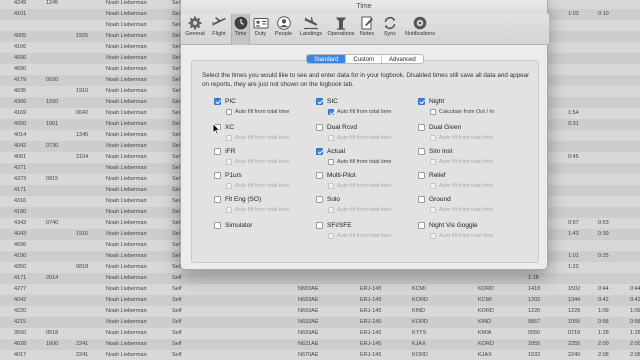 This screenshot has width=640, height=360. Describe the element at coordinates (319, 199) in the screenshot. I see `solo-checkbox` at that location.